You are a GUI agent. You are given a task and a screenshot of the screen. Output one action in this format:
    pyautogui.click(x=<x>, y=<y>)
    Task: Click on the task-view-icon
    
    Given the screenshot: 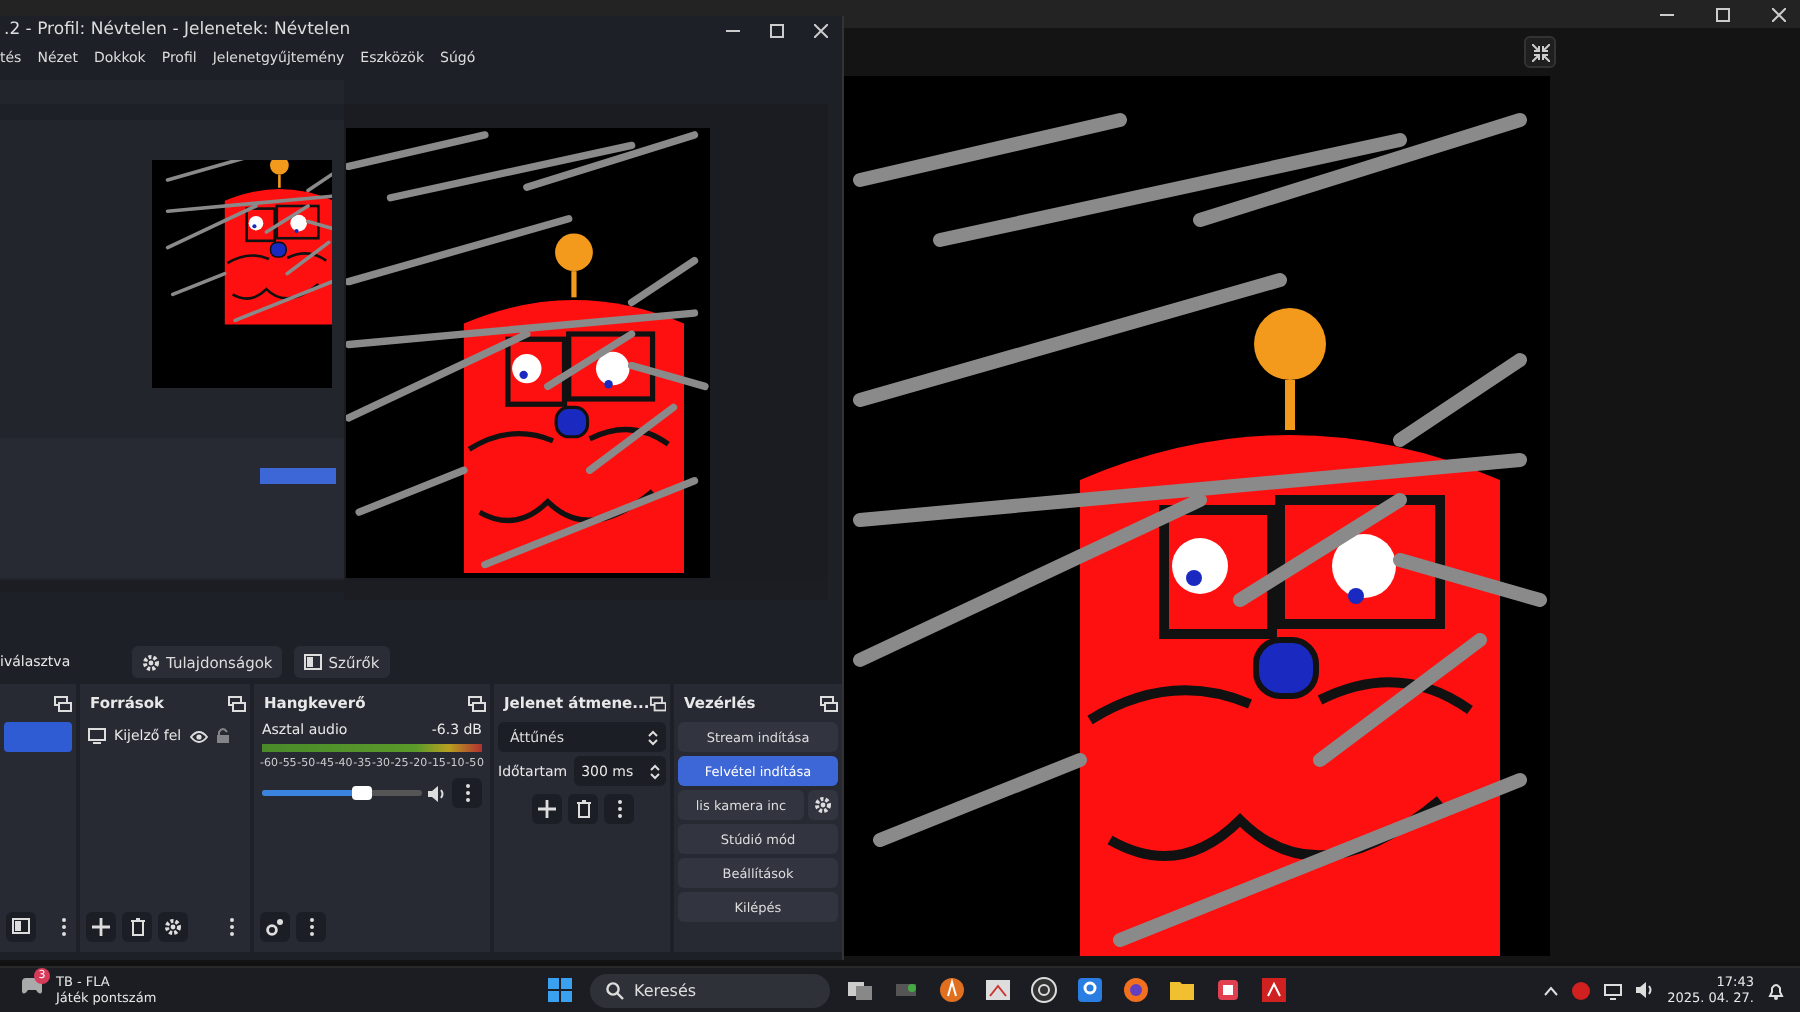 What is the action you would take?
    pyautogui.click(x=860, y=990)
    